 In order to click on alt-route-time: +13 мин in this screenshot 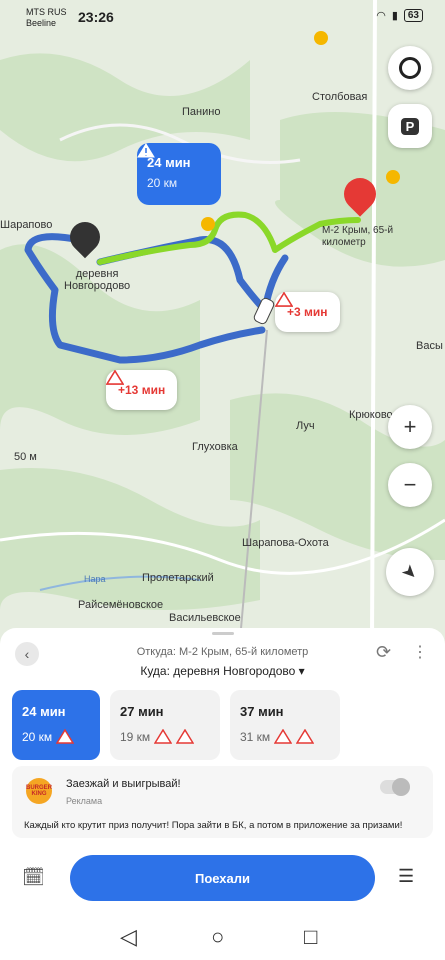, I will do `click(142, 390)`.